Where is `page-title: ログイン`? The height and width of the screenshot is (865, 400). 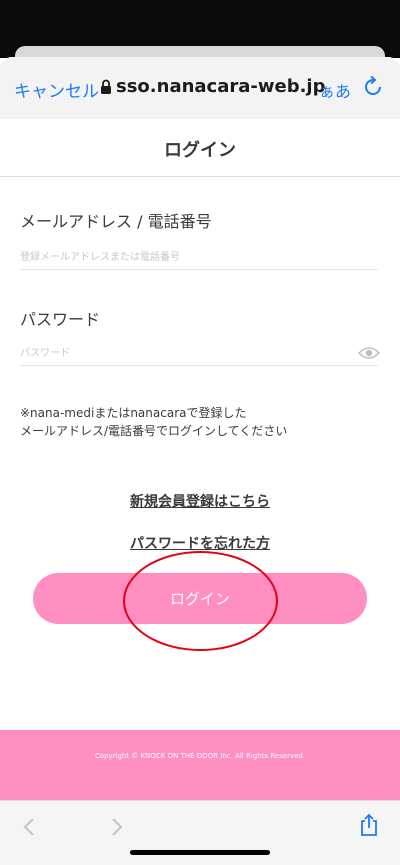 page-title: ログイン is located at coordinates (200, 150).